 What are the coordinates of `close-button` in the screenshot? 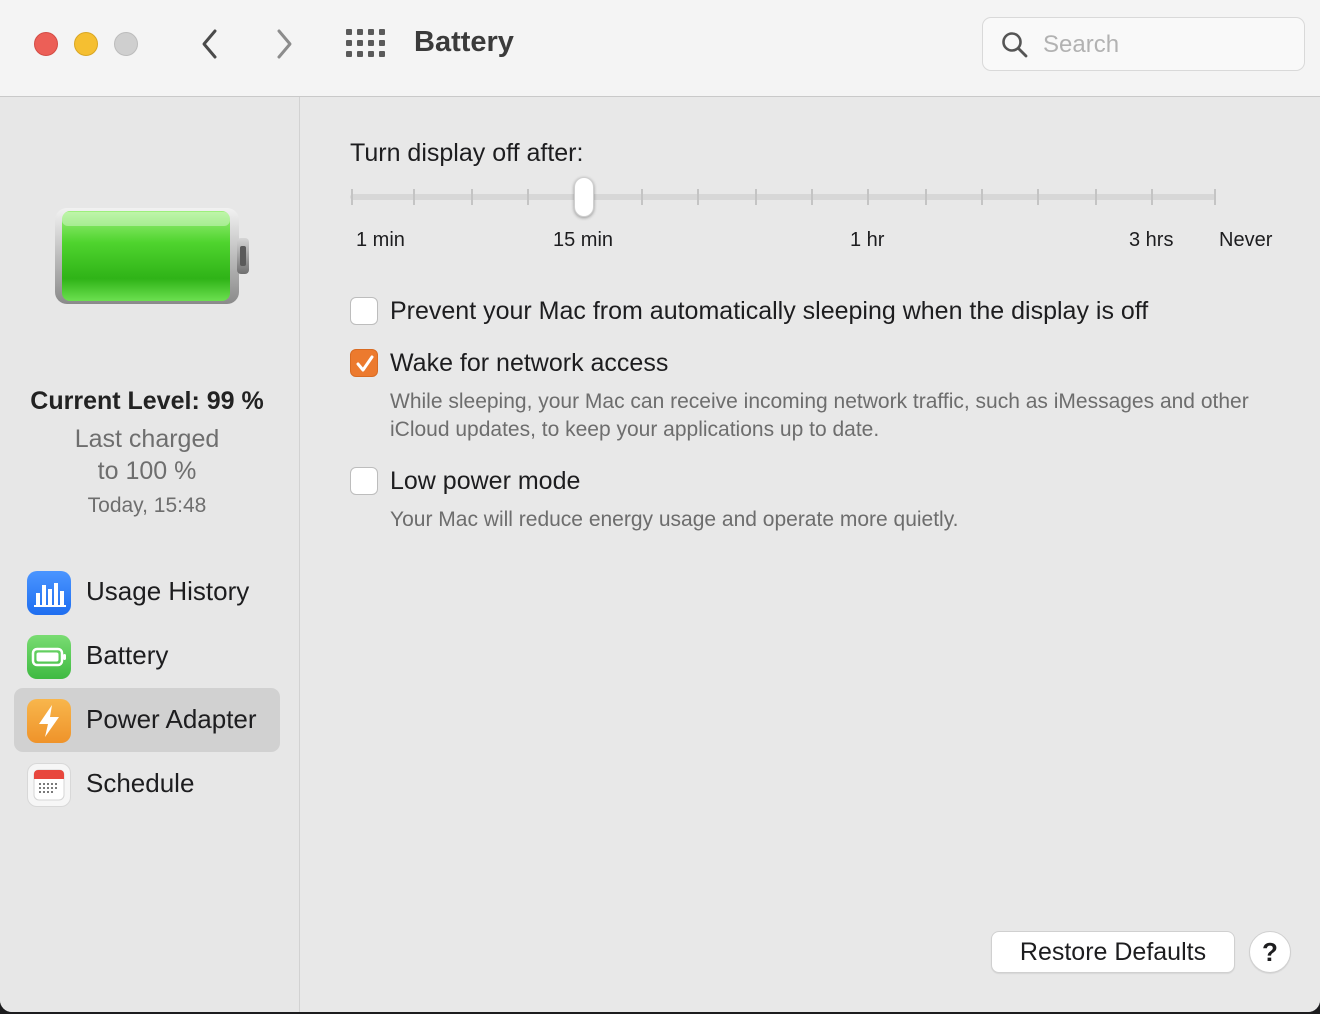 It's located at (46, 44).